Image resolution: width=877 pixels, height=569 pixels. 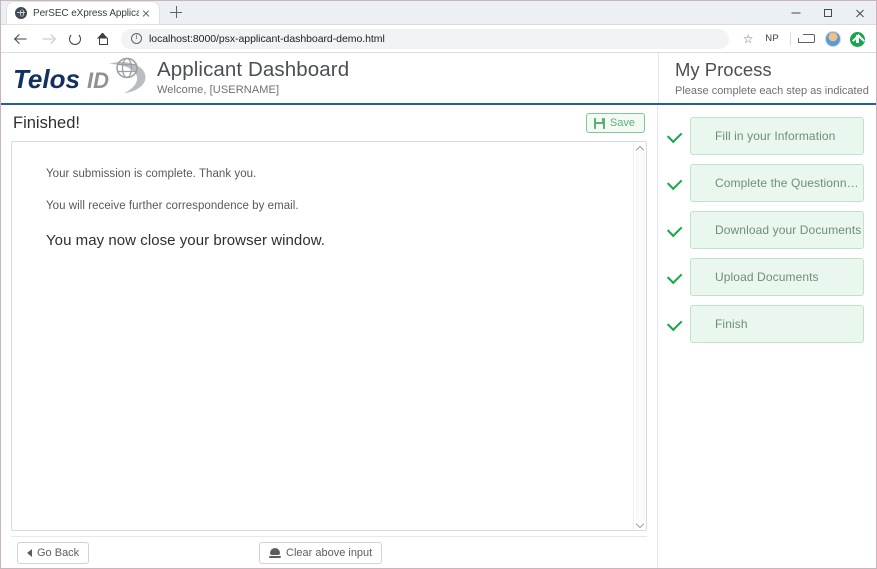 I want to click on scrollbar-track, so click(x=640, y=336).